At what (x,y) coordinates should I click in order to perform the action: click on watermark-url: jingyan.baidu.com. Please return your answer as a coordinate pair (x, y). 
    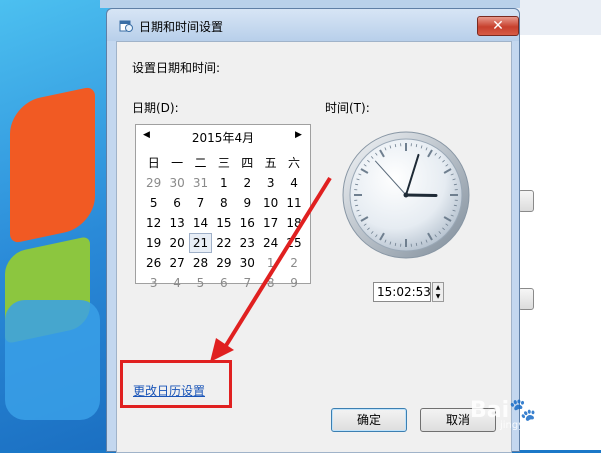
    Looking at the image, I should click on (546, 425).